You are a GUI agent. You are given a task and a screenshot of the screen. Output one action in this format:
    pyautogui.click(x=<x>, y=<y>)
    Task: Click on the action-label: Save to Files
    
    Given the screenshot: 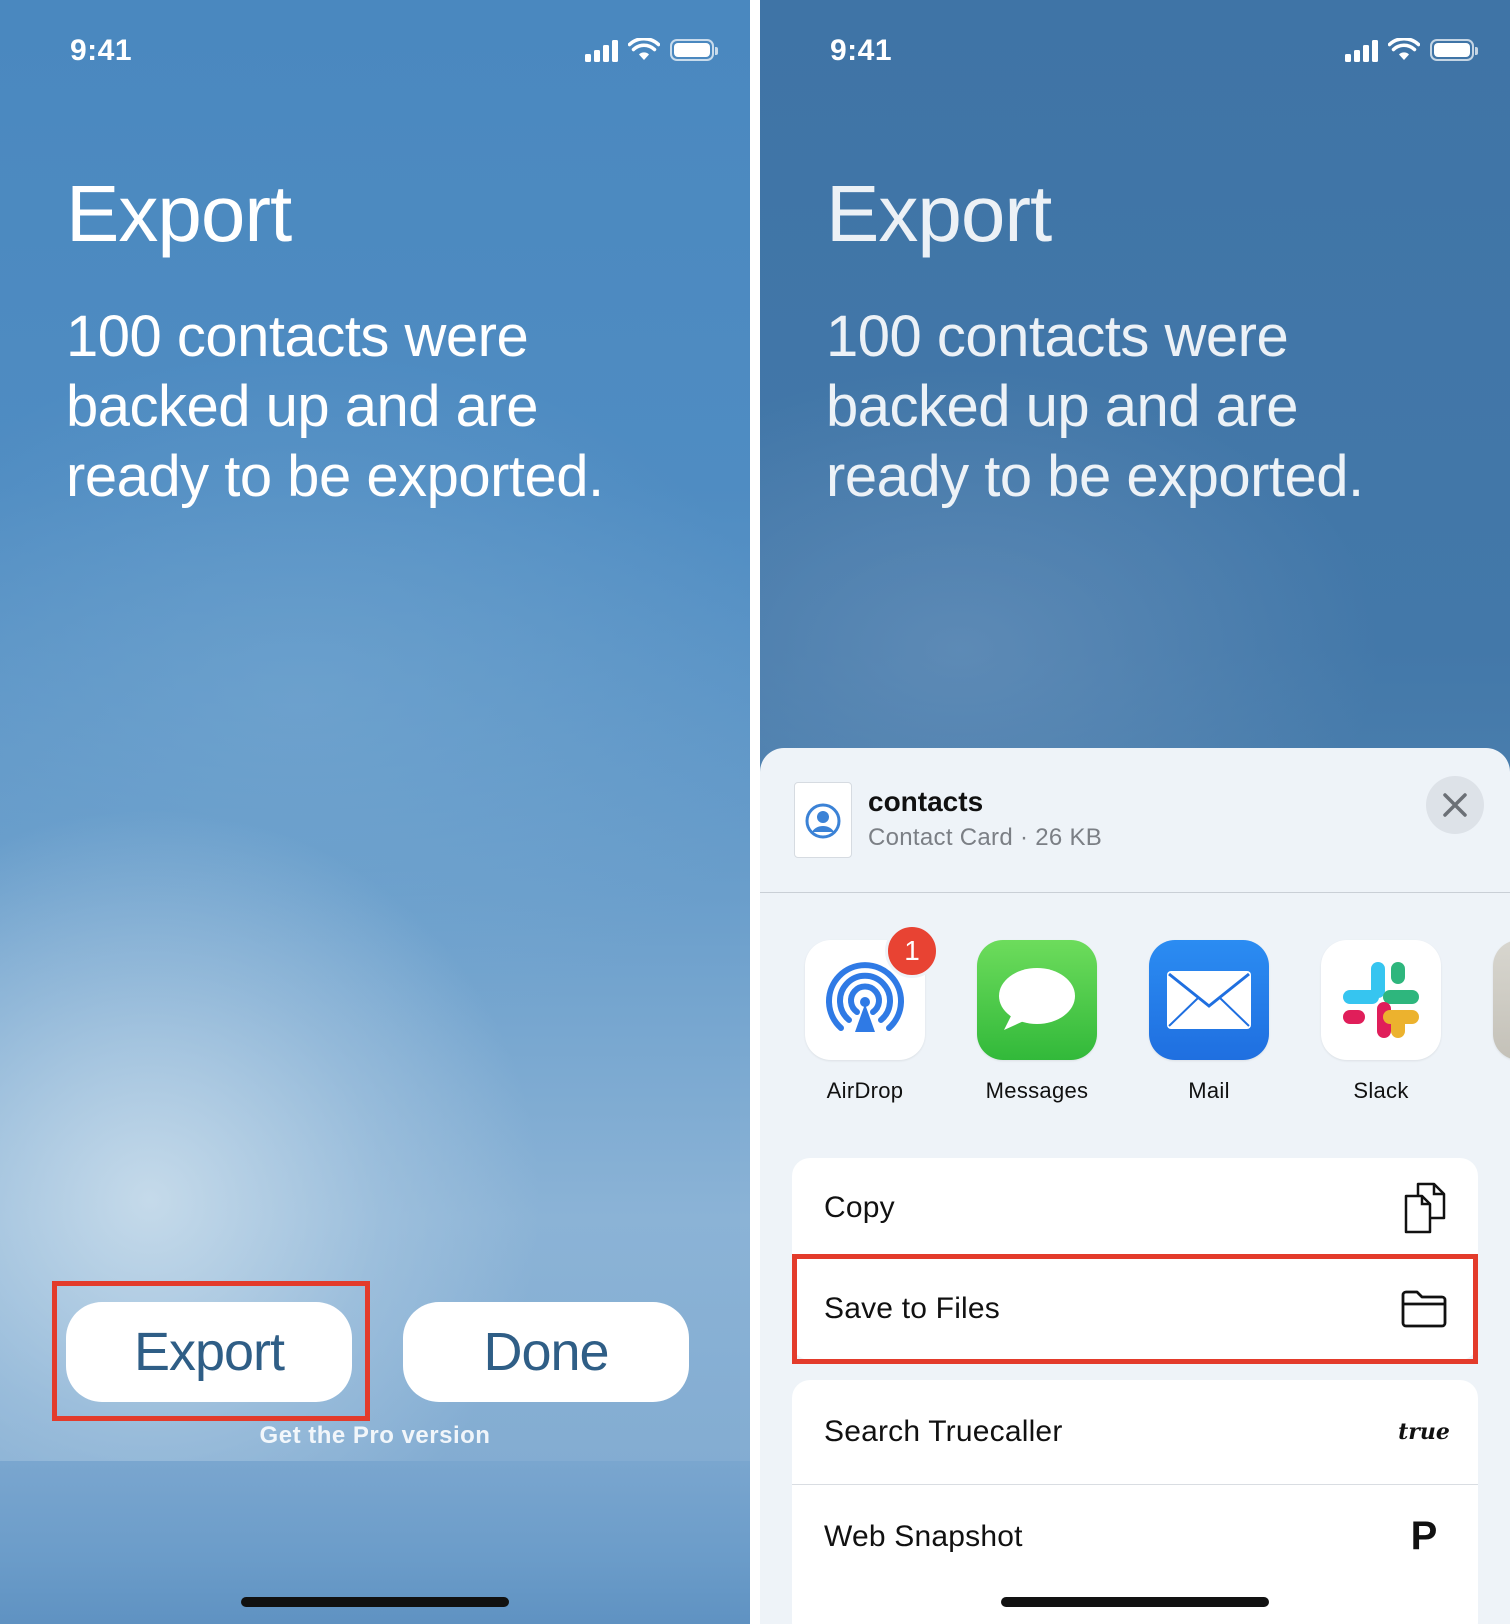 What is the action you would take?
    pyautogui.click(x=912, y=1308)
    